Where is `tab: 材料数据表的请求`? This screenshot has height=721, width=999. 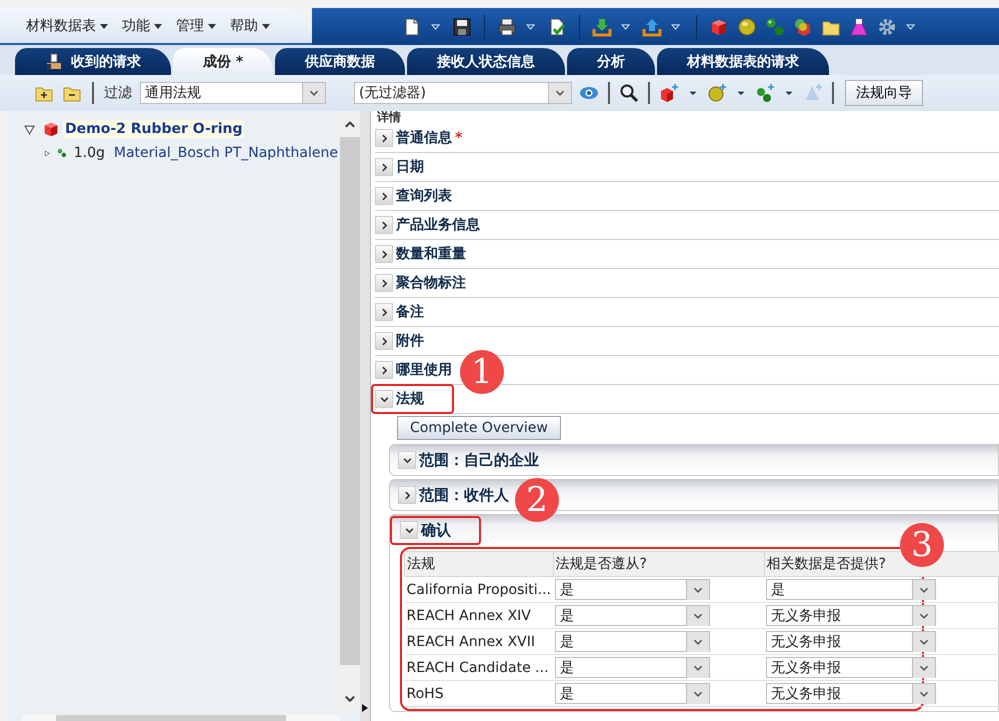
tab: 材料数据表的请求 is located at coordinates (743, 61).